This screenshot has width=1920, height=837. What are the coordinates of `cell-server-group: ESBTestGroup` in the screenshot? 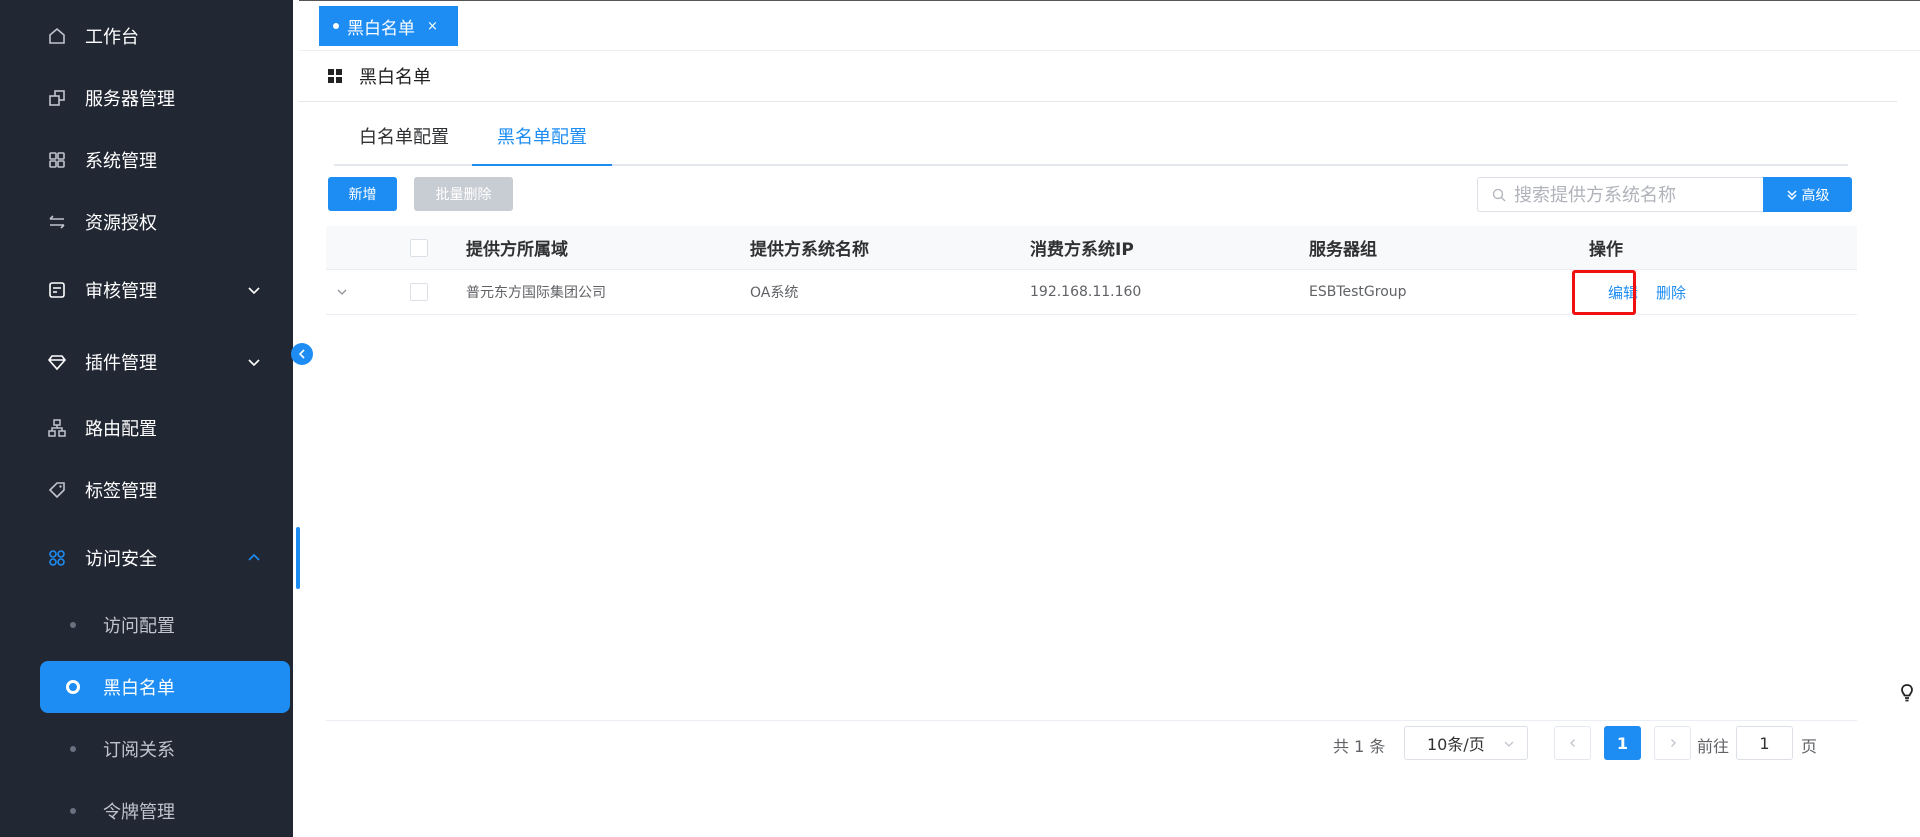 It's located at (1358, 292).